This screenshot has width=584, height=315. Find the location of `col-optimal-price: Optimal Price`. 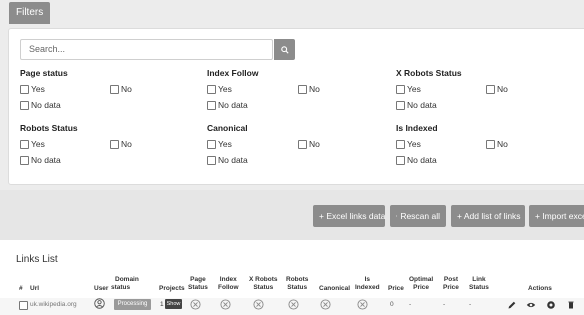

col-optimal-price: Optimal Price is located at coordinates (421, 284).